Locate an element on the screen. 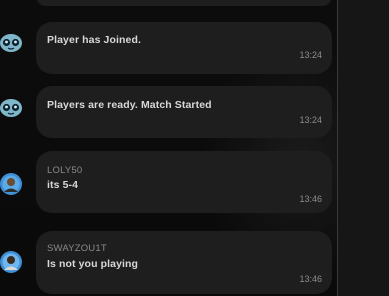 This screenshot has width=389, height=296. message-text: Player has Joined. is located at coordinates (94, 40).